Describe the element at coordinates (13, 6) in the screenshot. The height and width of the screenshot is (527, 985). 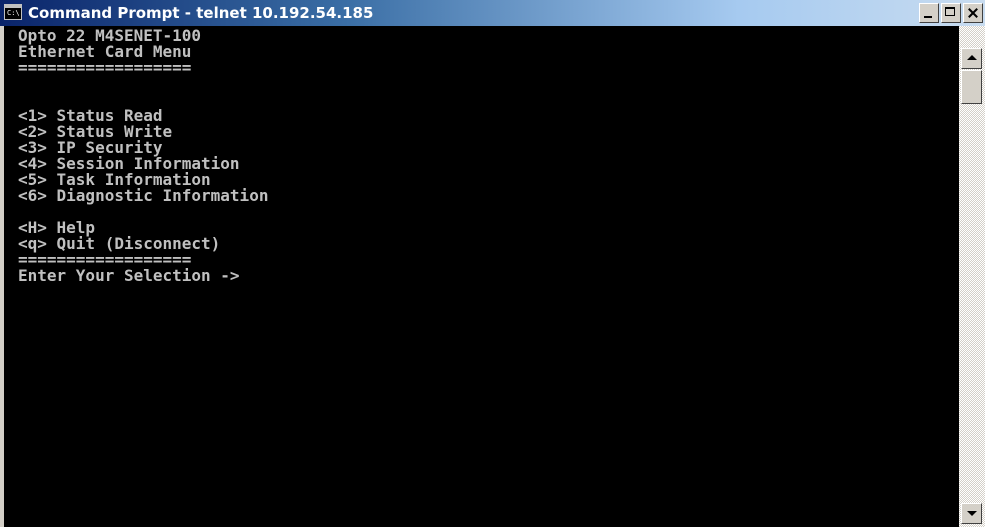
I see `console-app-icon-bar` at that location.